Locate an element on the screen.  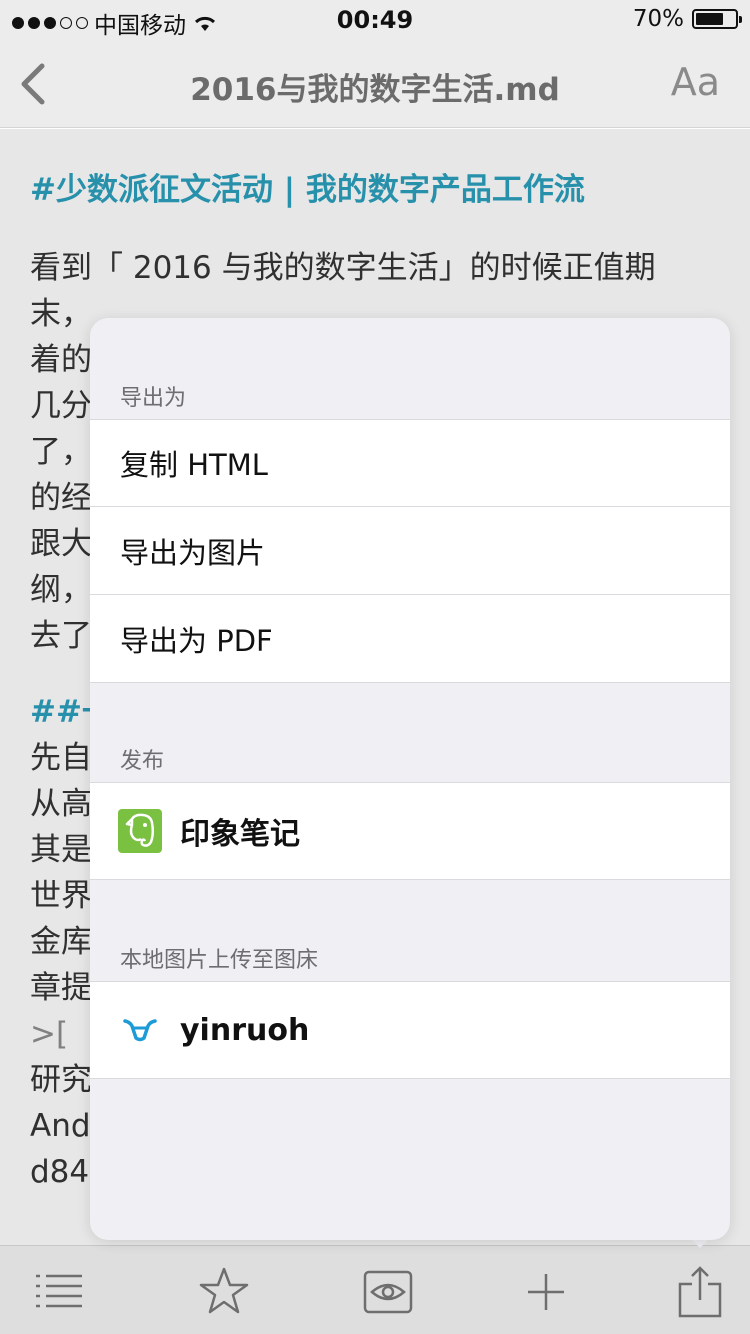
battery-area: 70% is located at coordinates (687, 19).